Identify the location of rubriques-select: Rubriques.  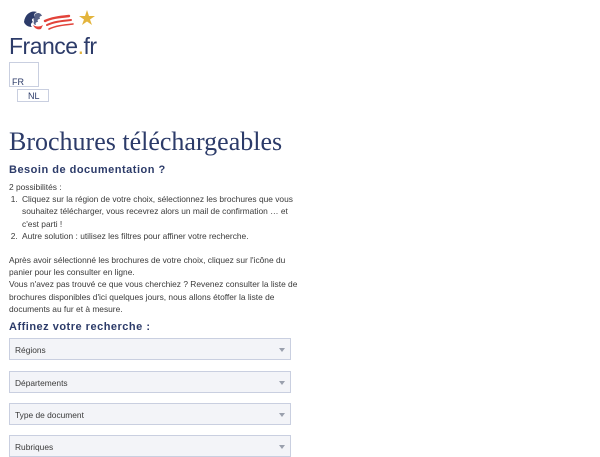
(150, 446).